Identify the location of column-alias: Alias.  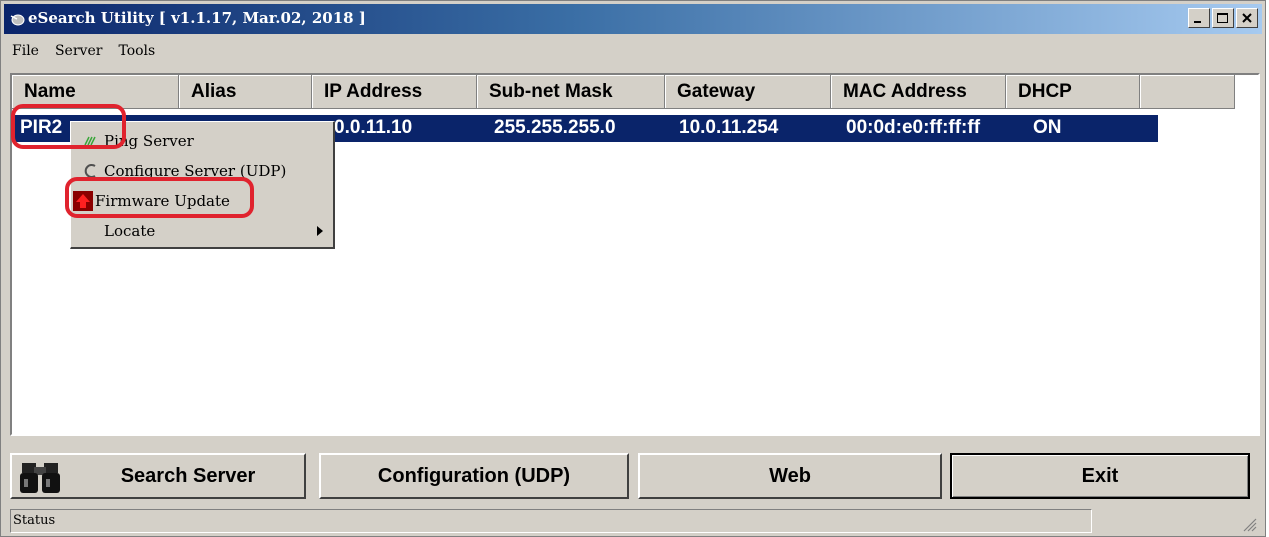
(245, 92).